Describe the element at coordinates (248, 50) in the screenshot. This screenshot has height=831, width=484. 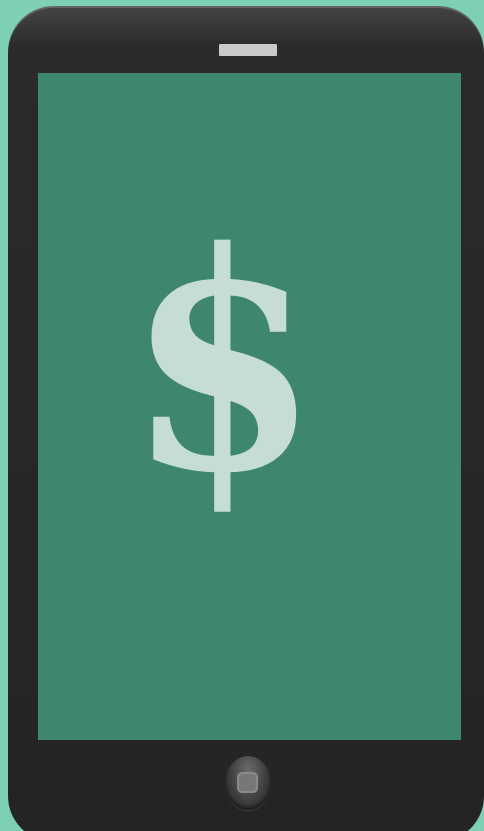
I see `speaker-grille-icon` at that location.